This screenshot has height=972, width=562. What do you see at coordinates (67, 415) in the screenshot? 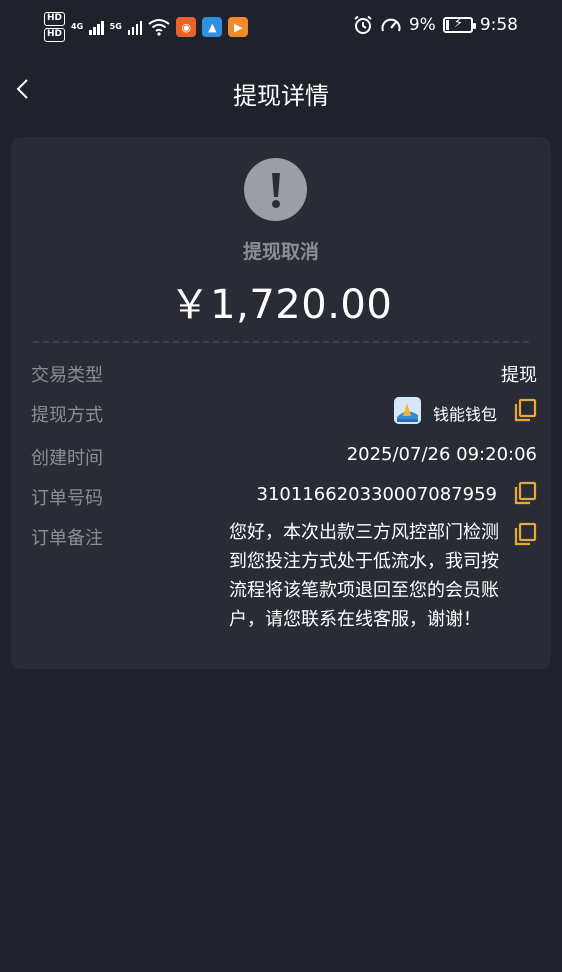
I see `method-label: 提现方式` at bounding box center [67, 415].